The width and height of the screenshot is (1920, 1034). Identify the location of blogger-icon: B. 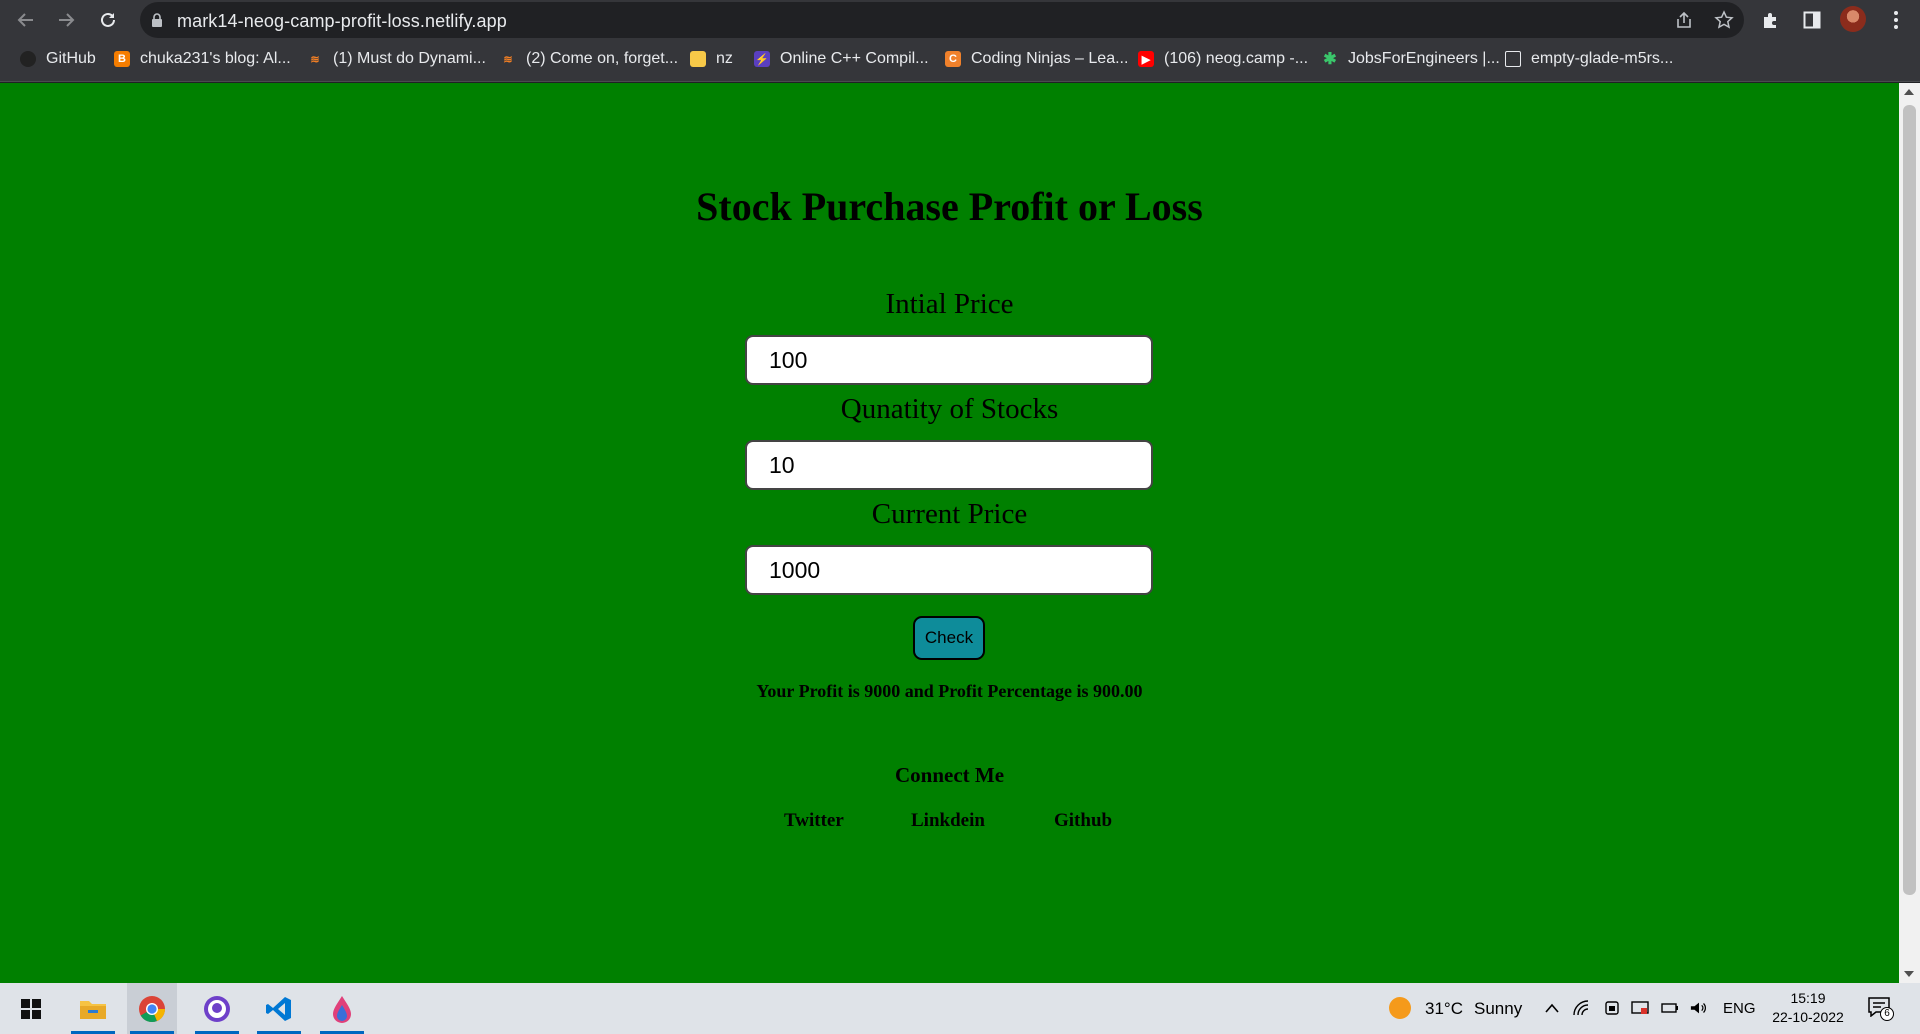
(122, 59).